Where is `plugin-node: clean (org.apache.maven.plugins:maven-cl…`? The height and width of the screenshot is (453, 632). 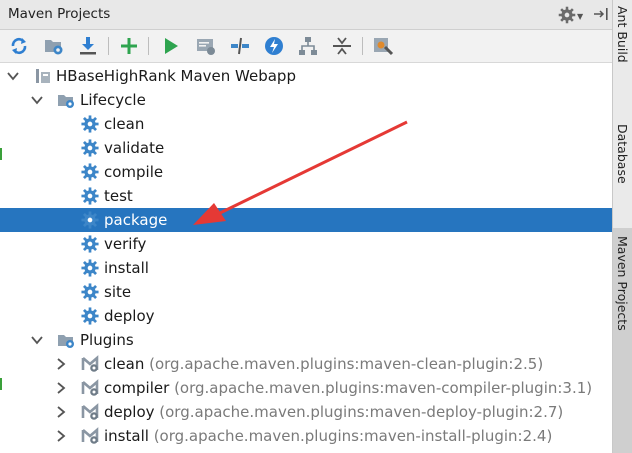
plugin-node: clean (org.apache.maven.plugins:maven-cl… is located at coordinates (306, 364).